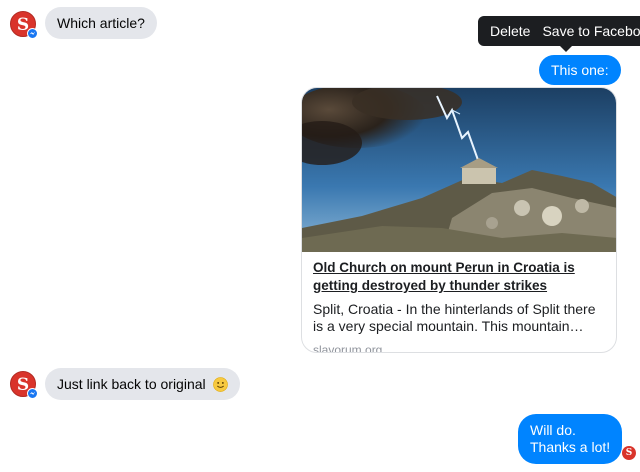 This screenshot has width=640, height=472. I want to click on delete-button: Delete, so click(504, 31).